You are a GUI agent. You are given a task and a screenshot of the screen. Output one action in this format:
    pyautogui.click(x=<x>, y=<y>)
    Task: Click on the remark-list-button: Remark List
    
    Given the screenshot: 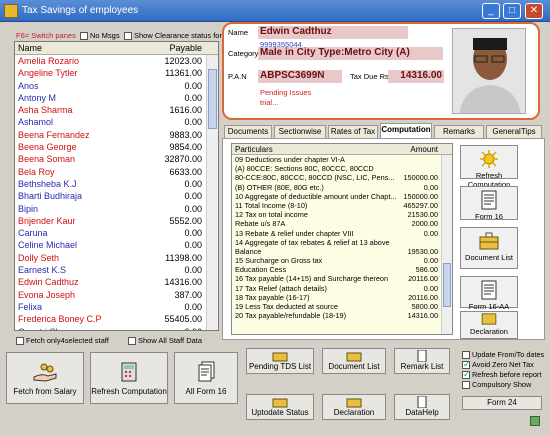 What is the action you would take?
    pyautogui.click(x=422, y=361)
    